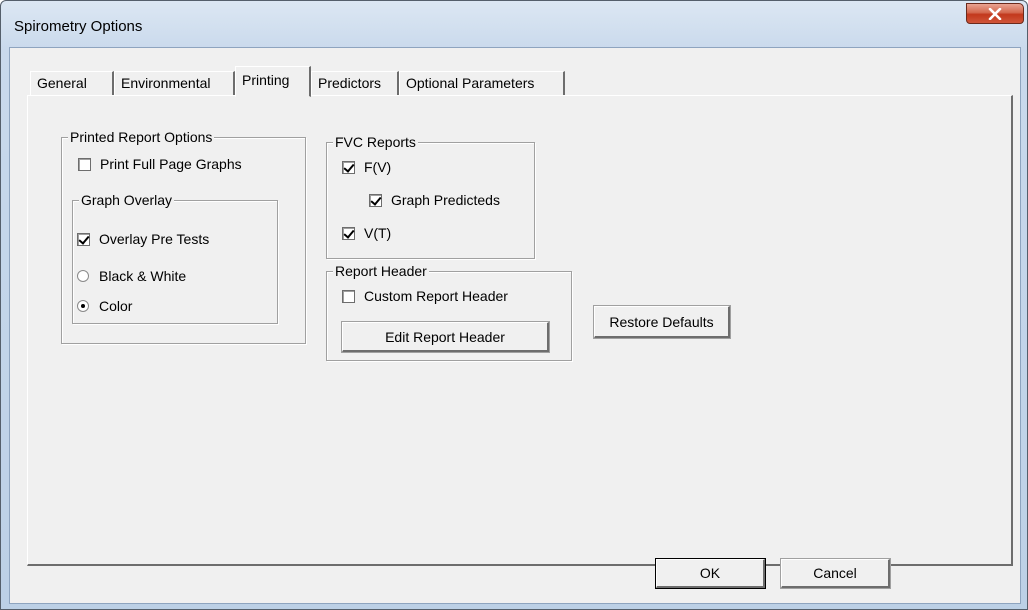 This screenshot has height=610, width=1028. Describe the element at coordinates (445, 337) in the screenshot. I see `edit-report-header-button: Edit Report Header` at that location.